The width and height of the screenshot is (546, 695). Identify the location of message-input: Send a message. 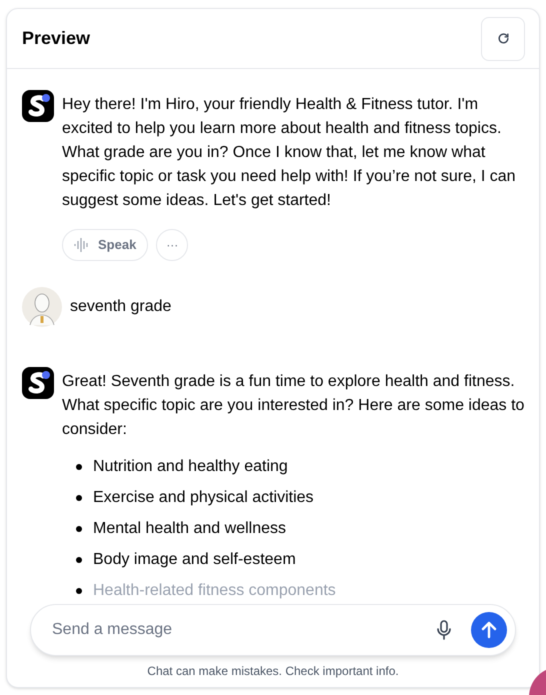
(243, 630).